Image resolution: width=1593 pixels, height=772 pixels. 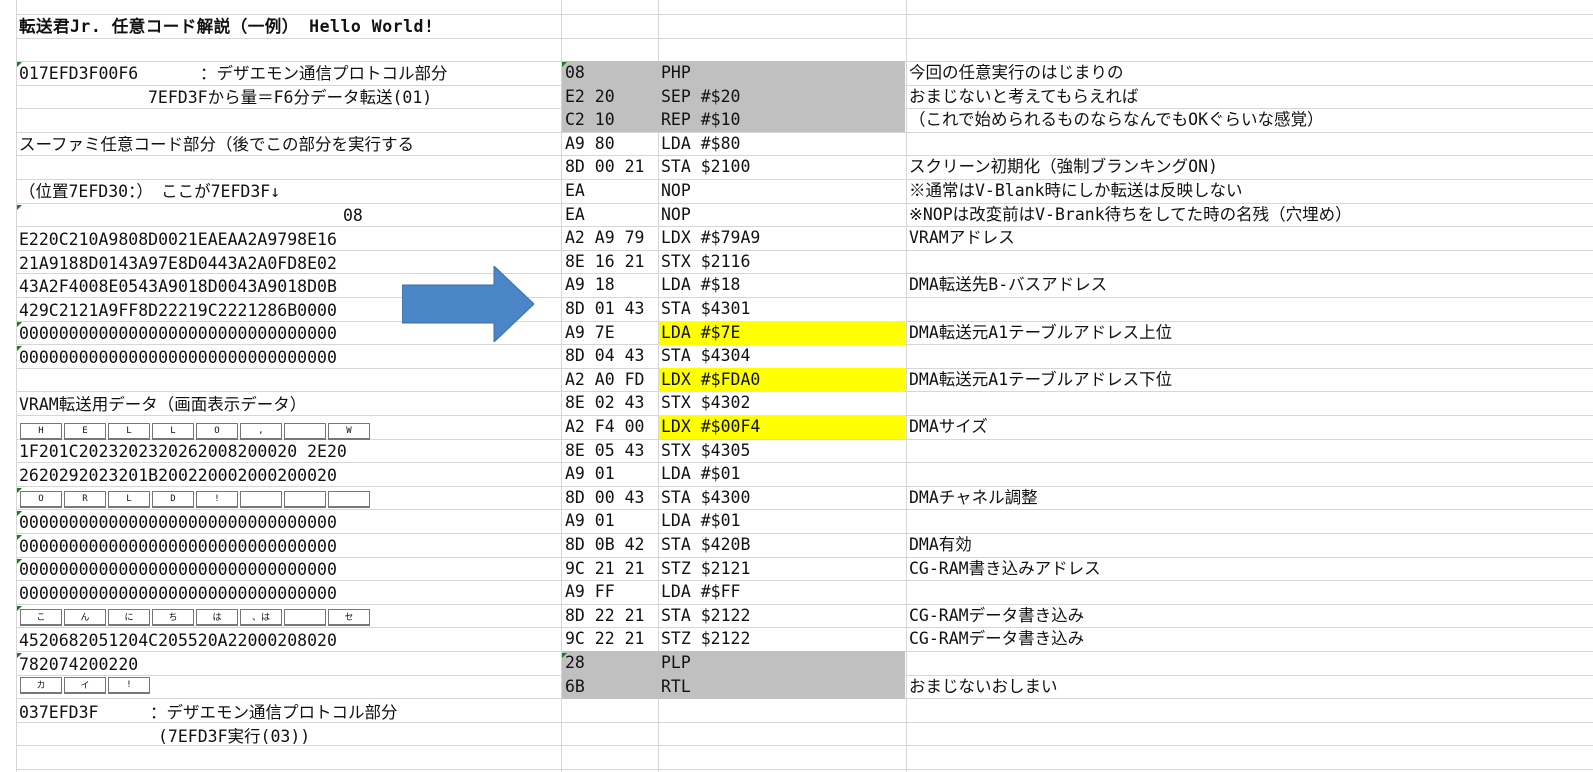 What do you see at coordinates (604, 544) in the screenshot?
I see `asm-bytes: 8D 0B 42` at bounding box center [604, 544].